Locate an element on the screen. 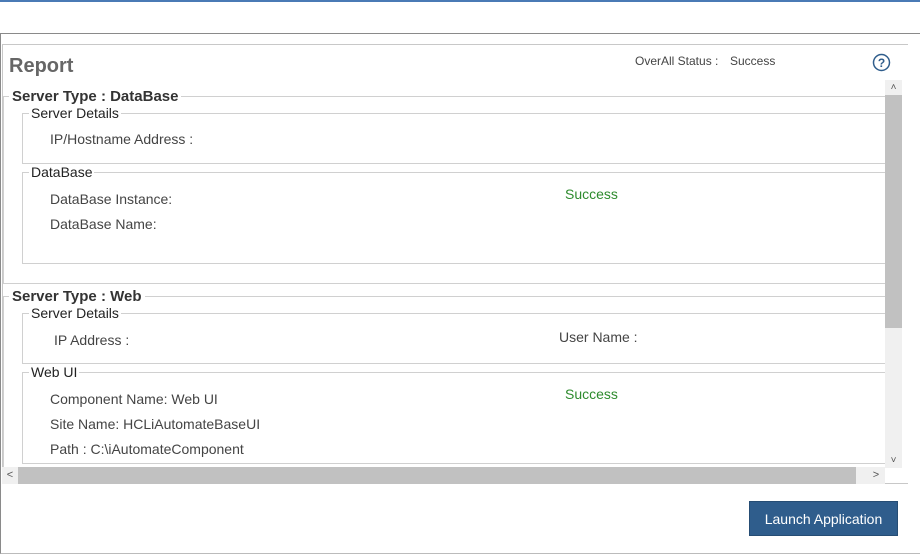 The height and width of the screenshot is (556, 920). site-name: Site Name: HCLiAutomateBaseUI is located at coordinates (155, 424).